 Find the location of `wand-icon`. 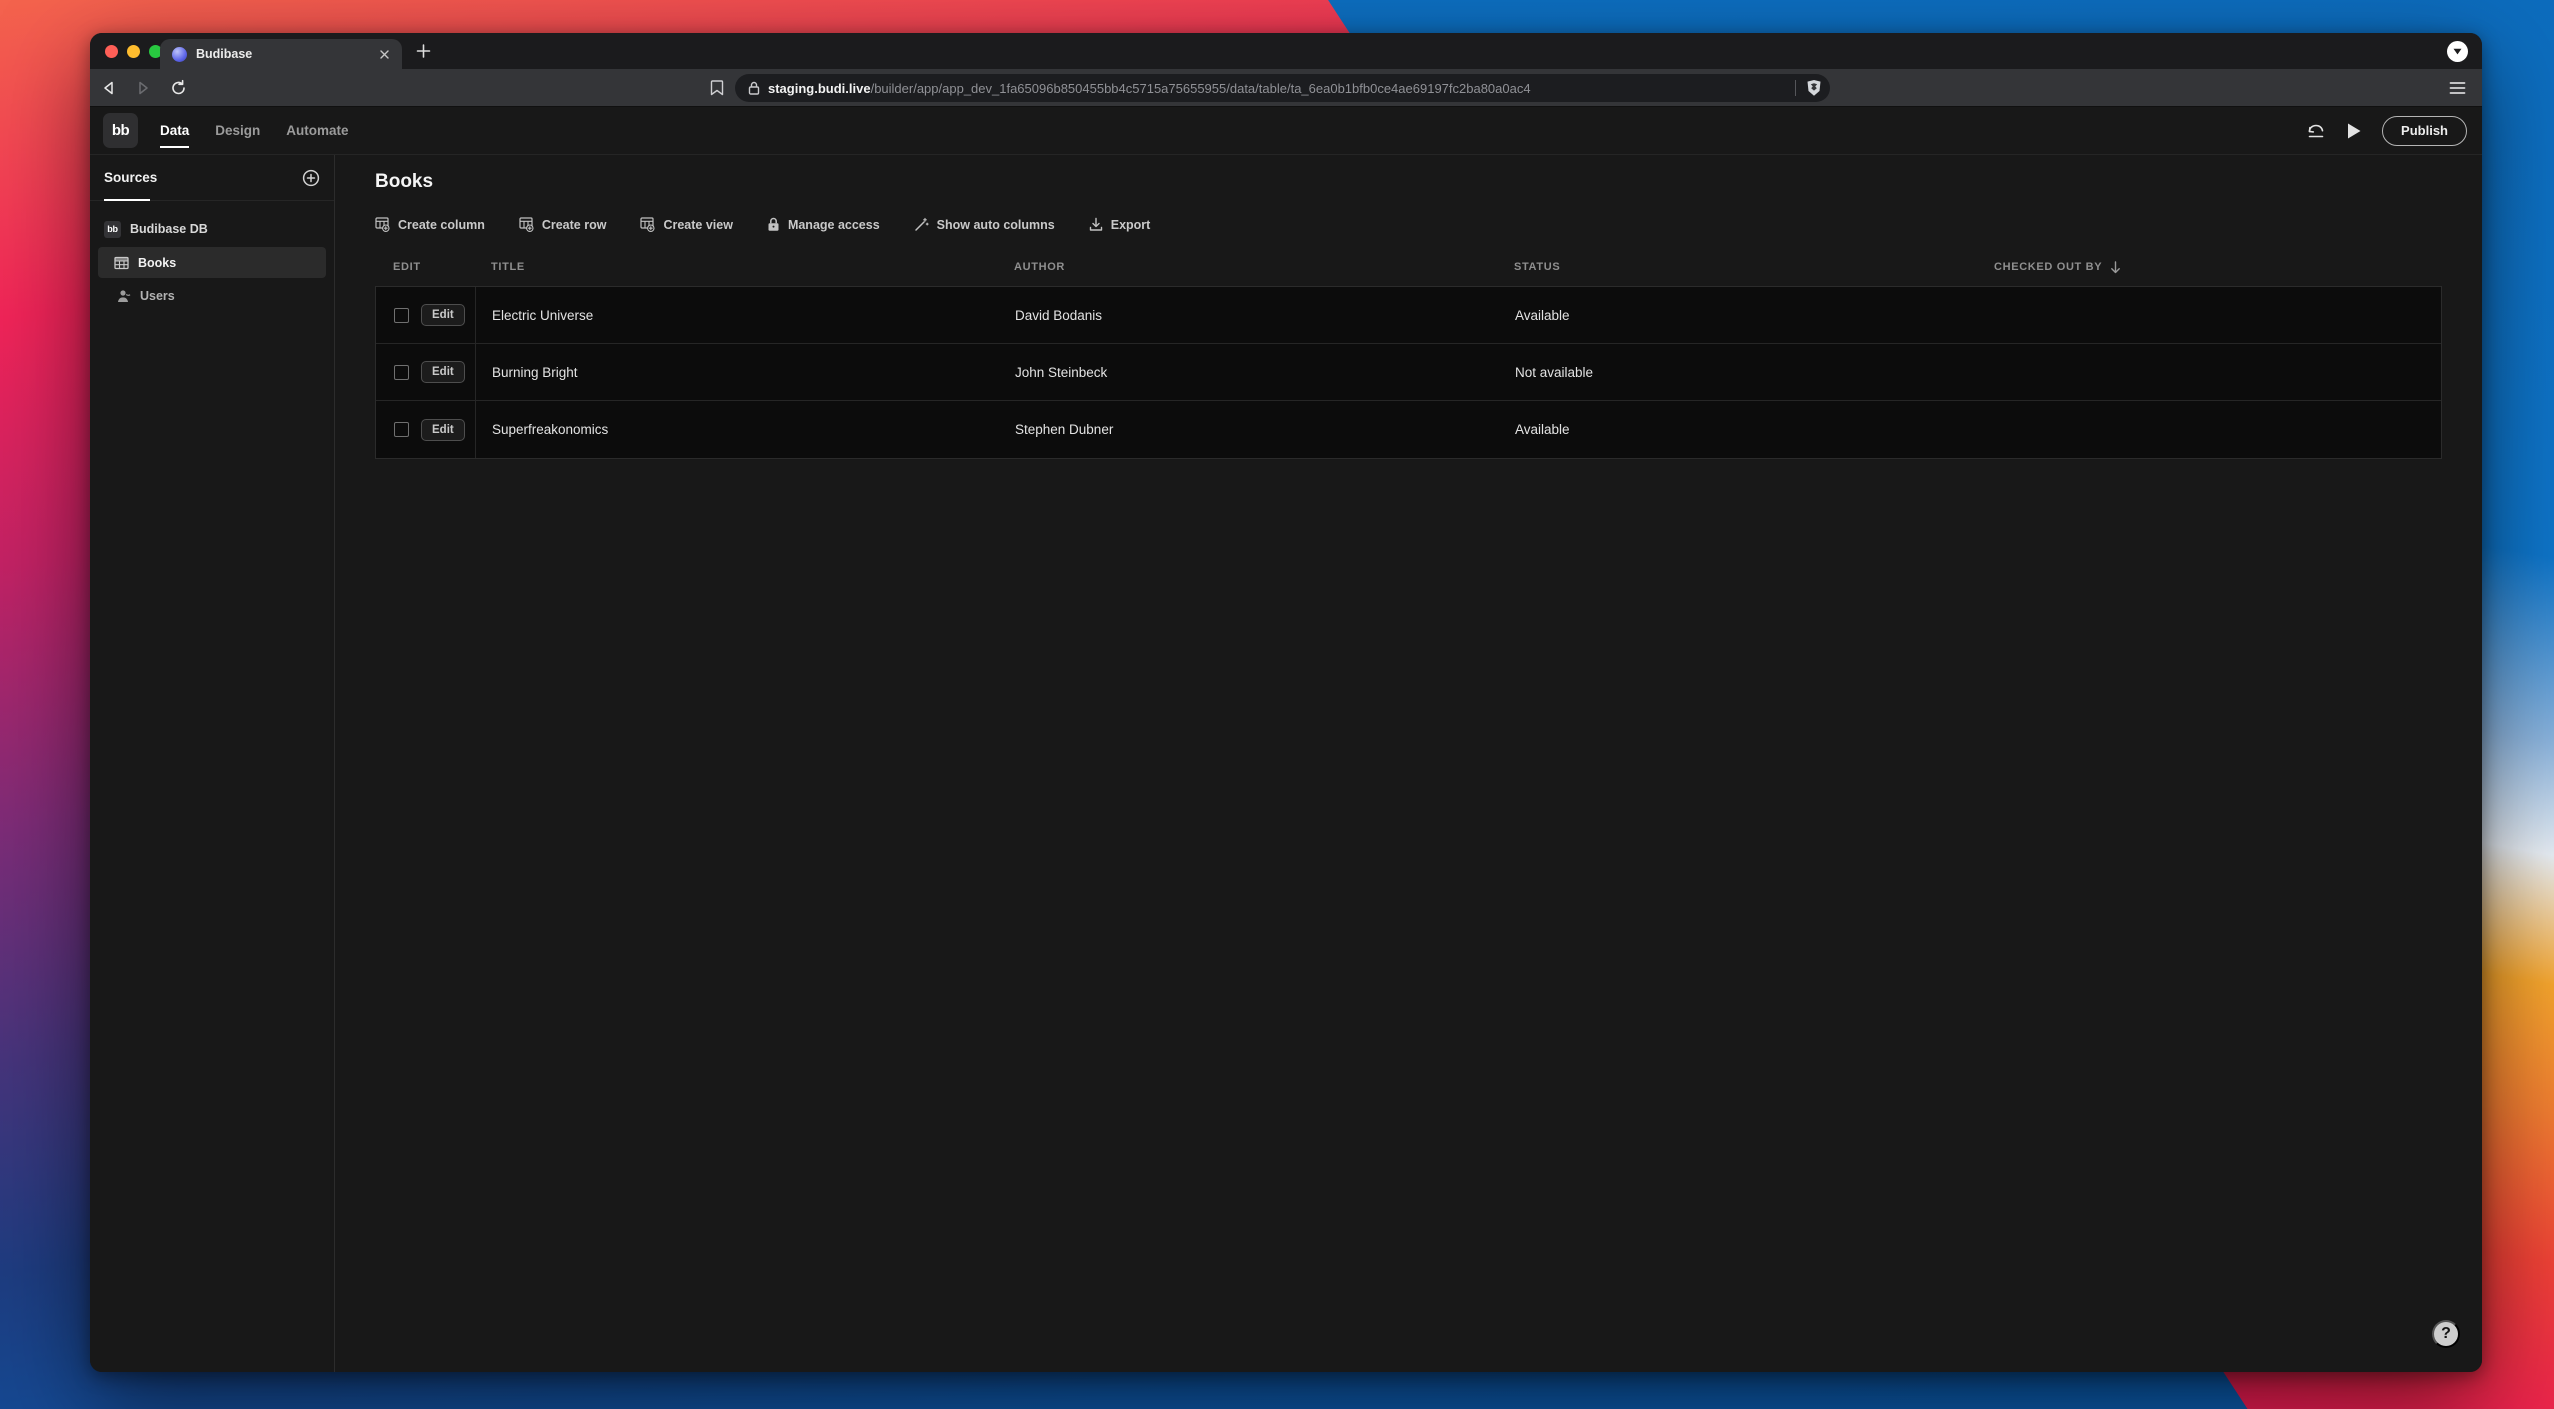

wand-icon is located at coordinates (921, 224).